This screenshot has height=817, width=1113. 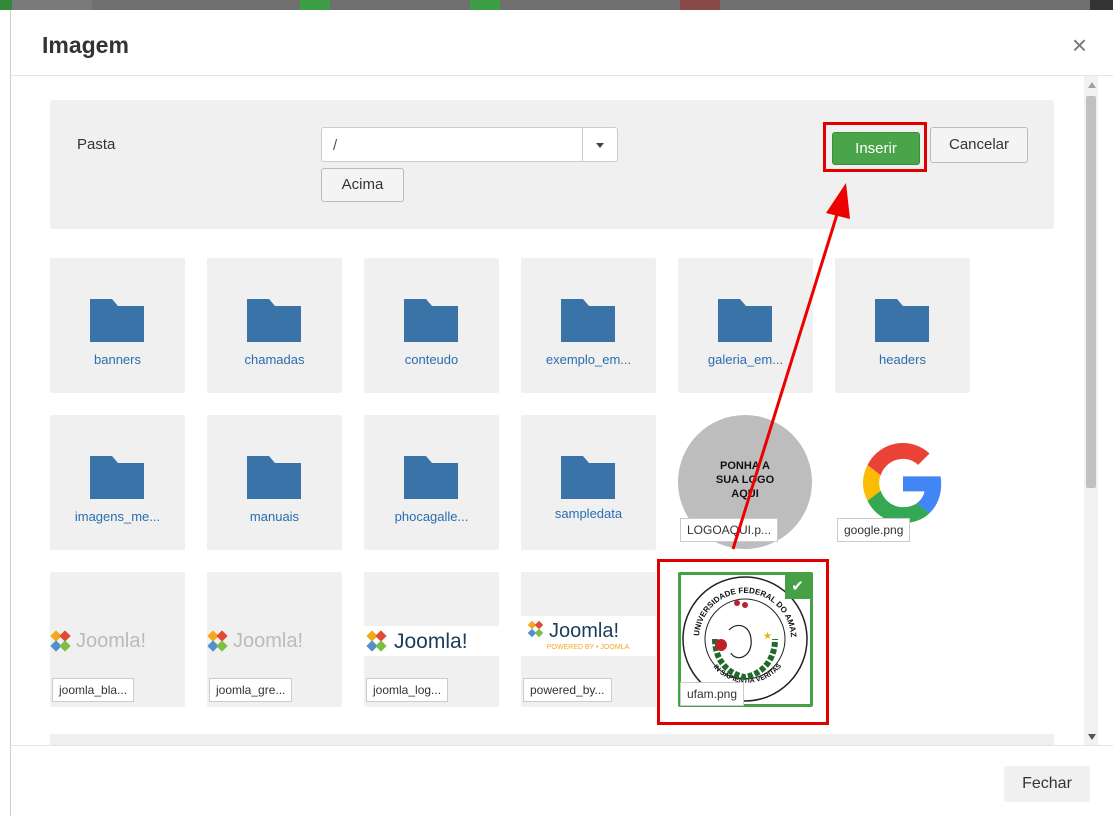 I want to click on svg-text: SUA LOGO, so click(x=745, y=480).